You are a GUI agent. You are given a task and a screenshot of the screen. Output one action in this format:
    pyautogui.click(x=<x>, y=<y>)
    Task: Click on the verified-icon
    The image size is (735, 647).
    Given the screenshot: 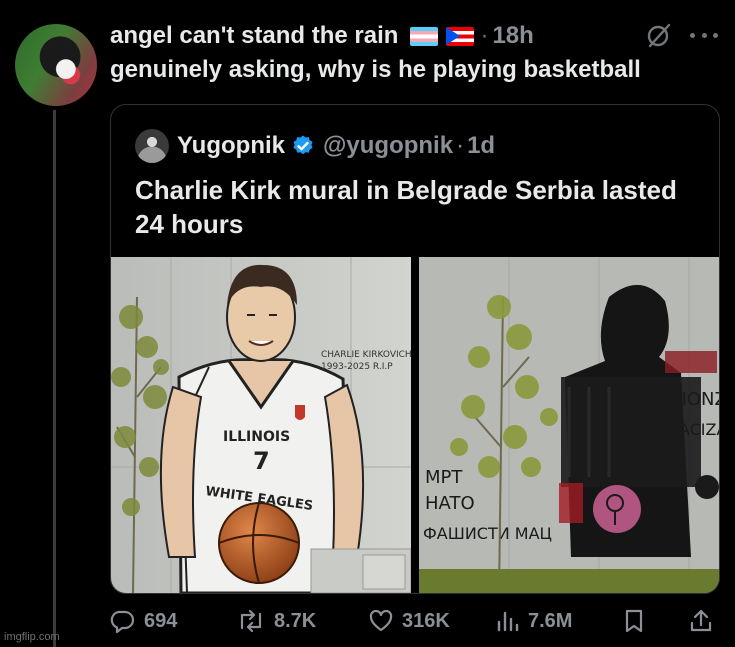 What is the action you would take?
    pyautogui.click(x=303, y=145)
    